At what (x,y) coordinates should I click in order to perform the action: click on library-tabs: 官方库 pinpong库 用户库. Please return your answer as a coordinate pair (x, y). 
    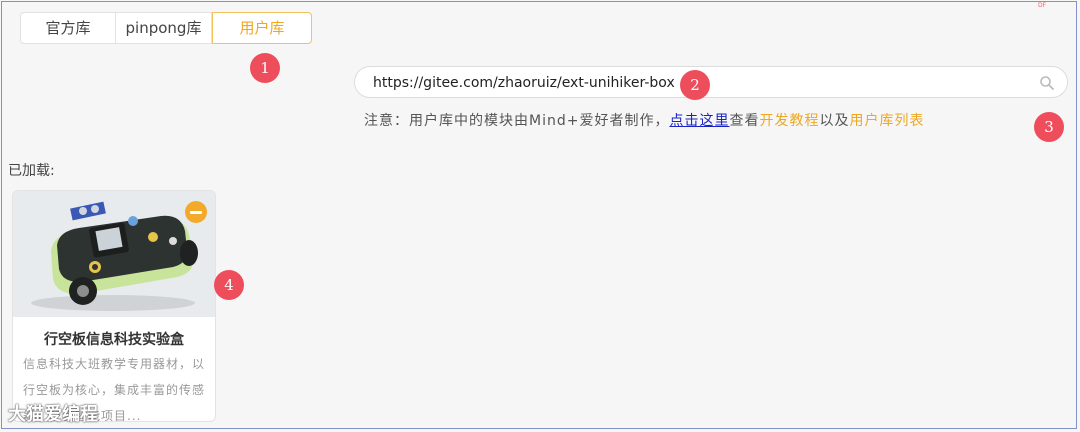
    Looking at the image, I should click on (166, 28).